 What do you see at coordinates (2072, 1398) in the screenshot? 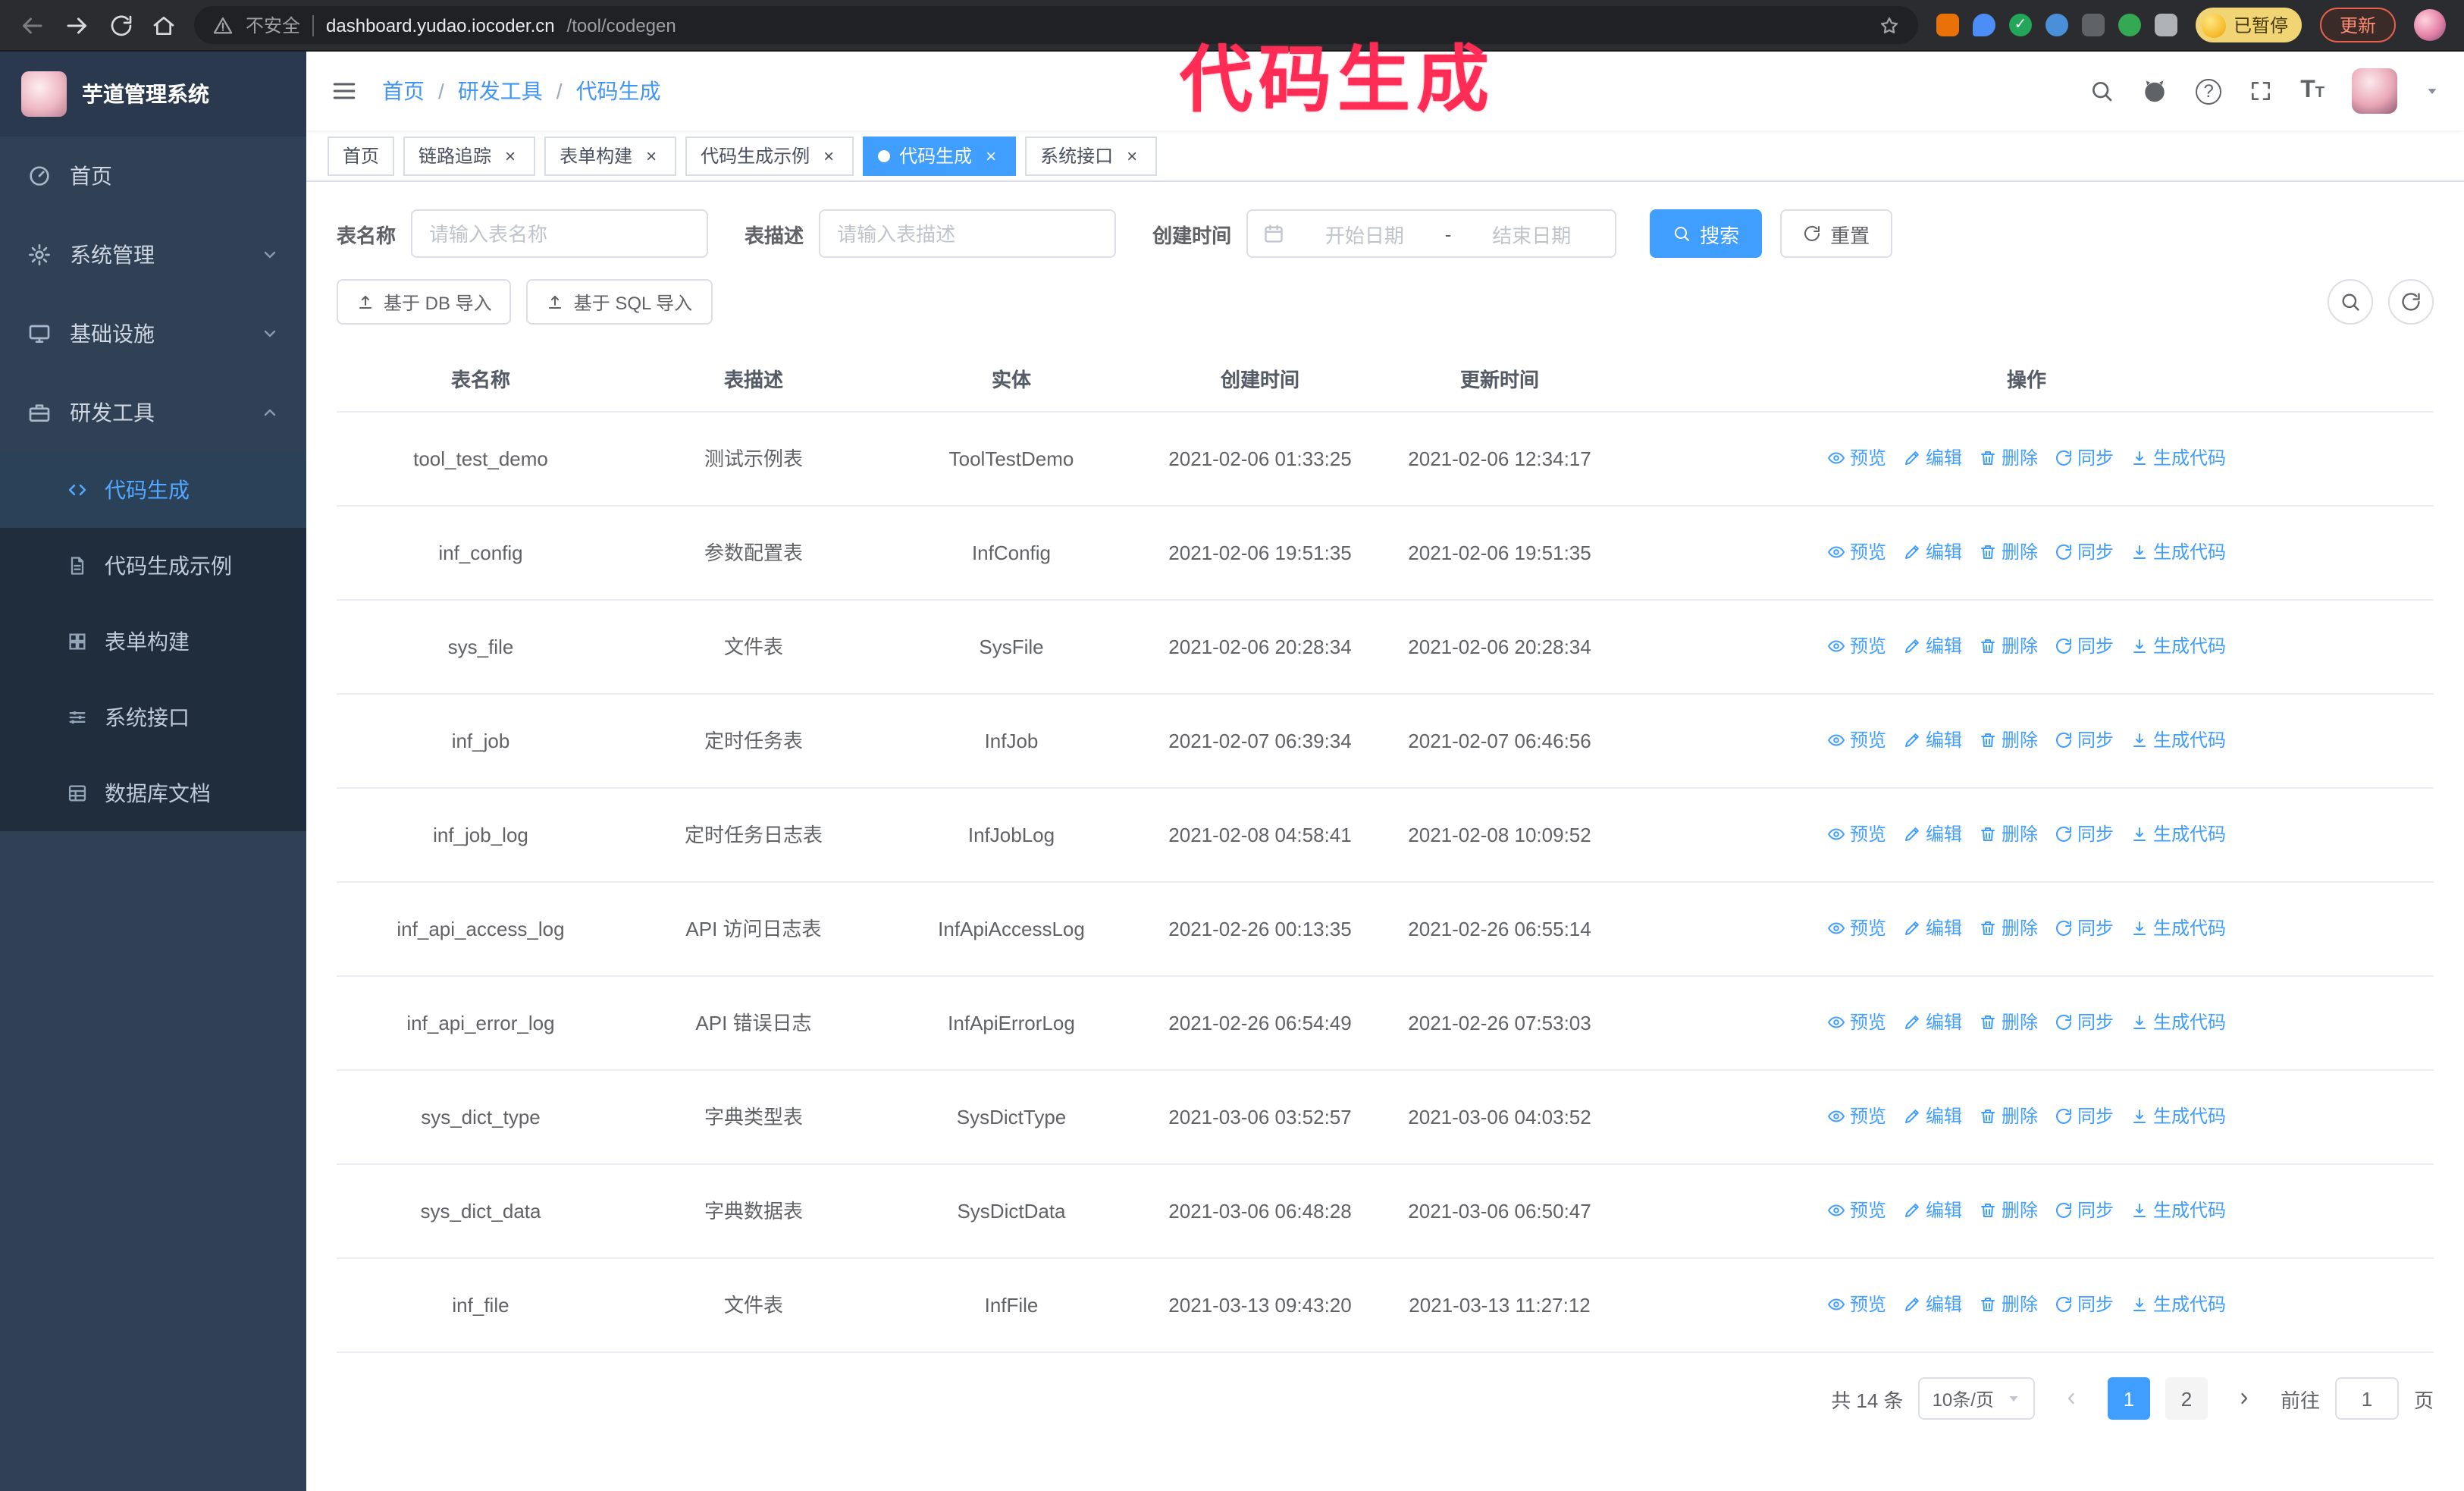
I see `prev-page-button` at bounding box center [2072, 1398].